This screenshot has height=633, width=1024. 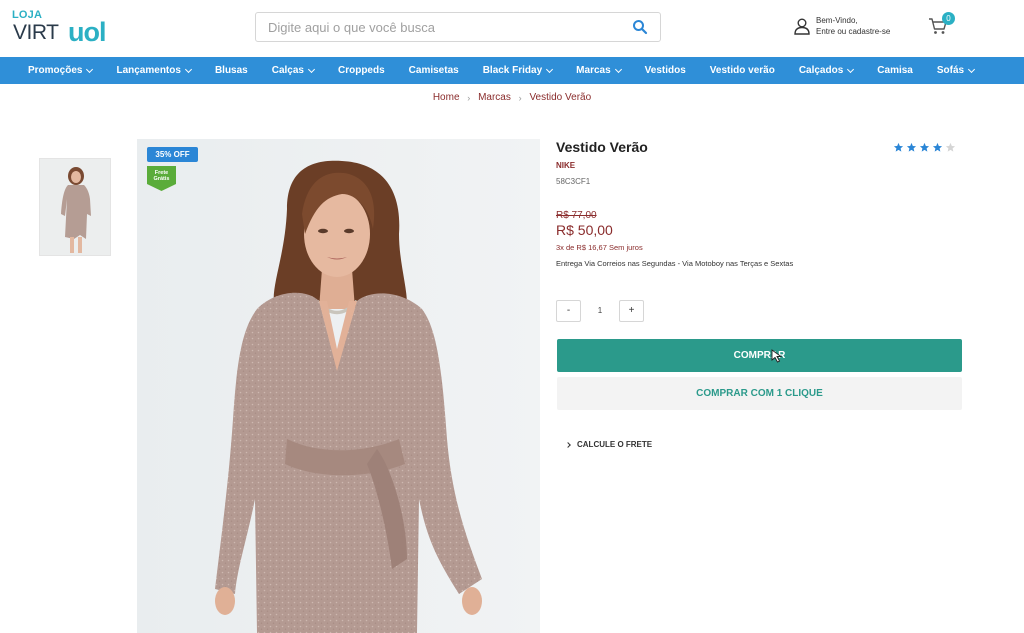 I want to click on nav-item-promoções: Promoções, so click(x=61, y=70).